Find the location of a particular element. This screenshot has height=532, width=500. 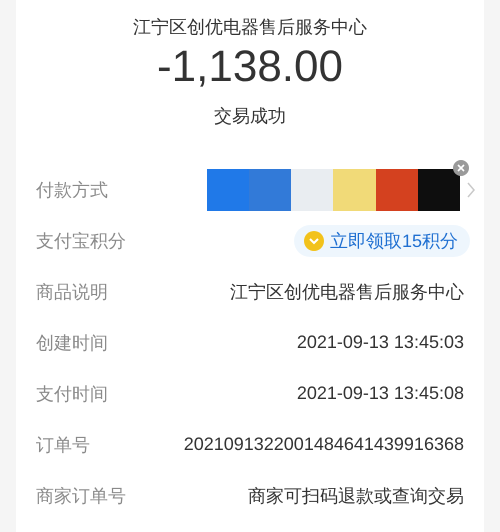

field-value: 2021-09-13 13:45:08 is located at coordinates (380, 393).